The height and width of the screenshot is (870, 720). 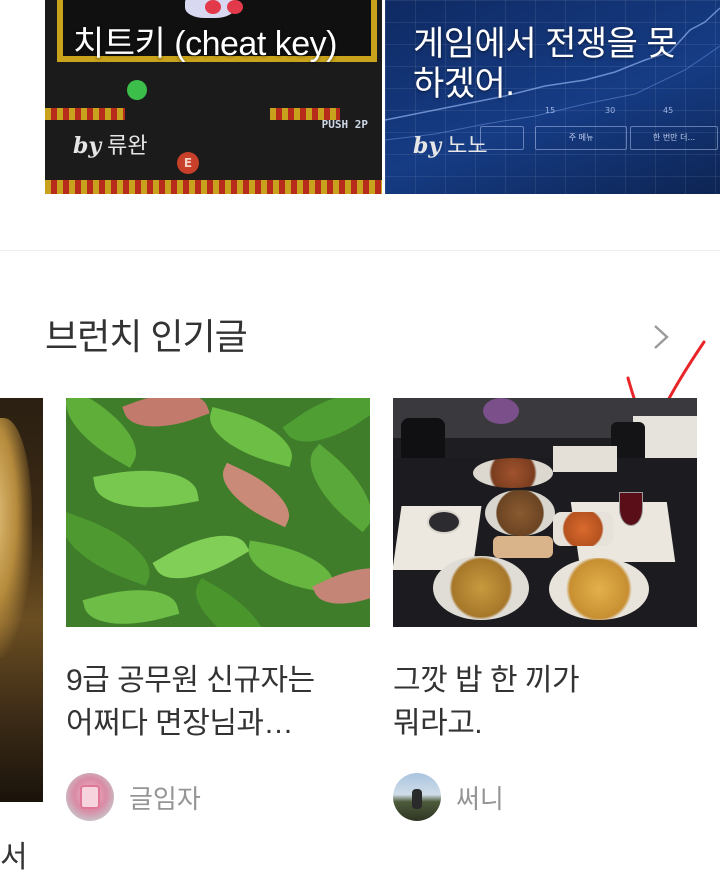 What do you see at coordinates (85, 114) in the screenshot?
I see `brick-platform` at bounding box center [85, 114].